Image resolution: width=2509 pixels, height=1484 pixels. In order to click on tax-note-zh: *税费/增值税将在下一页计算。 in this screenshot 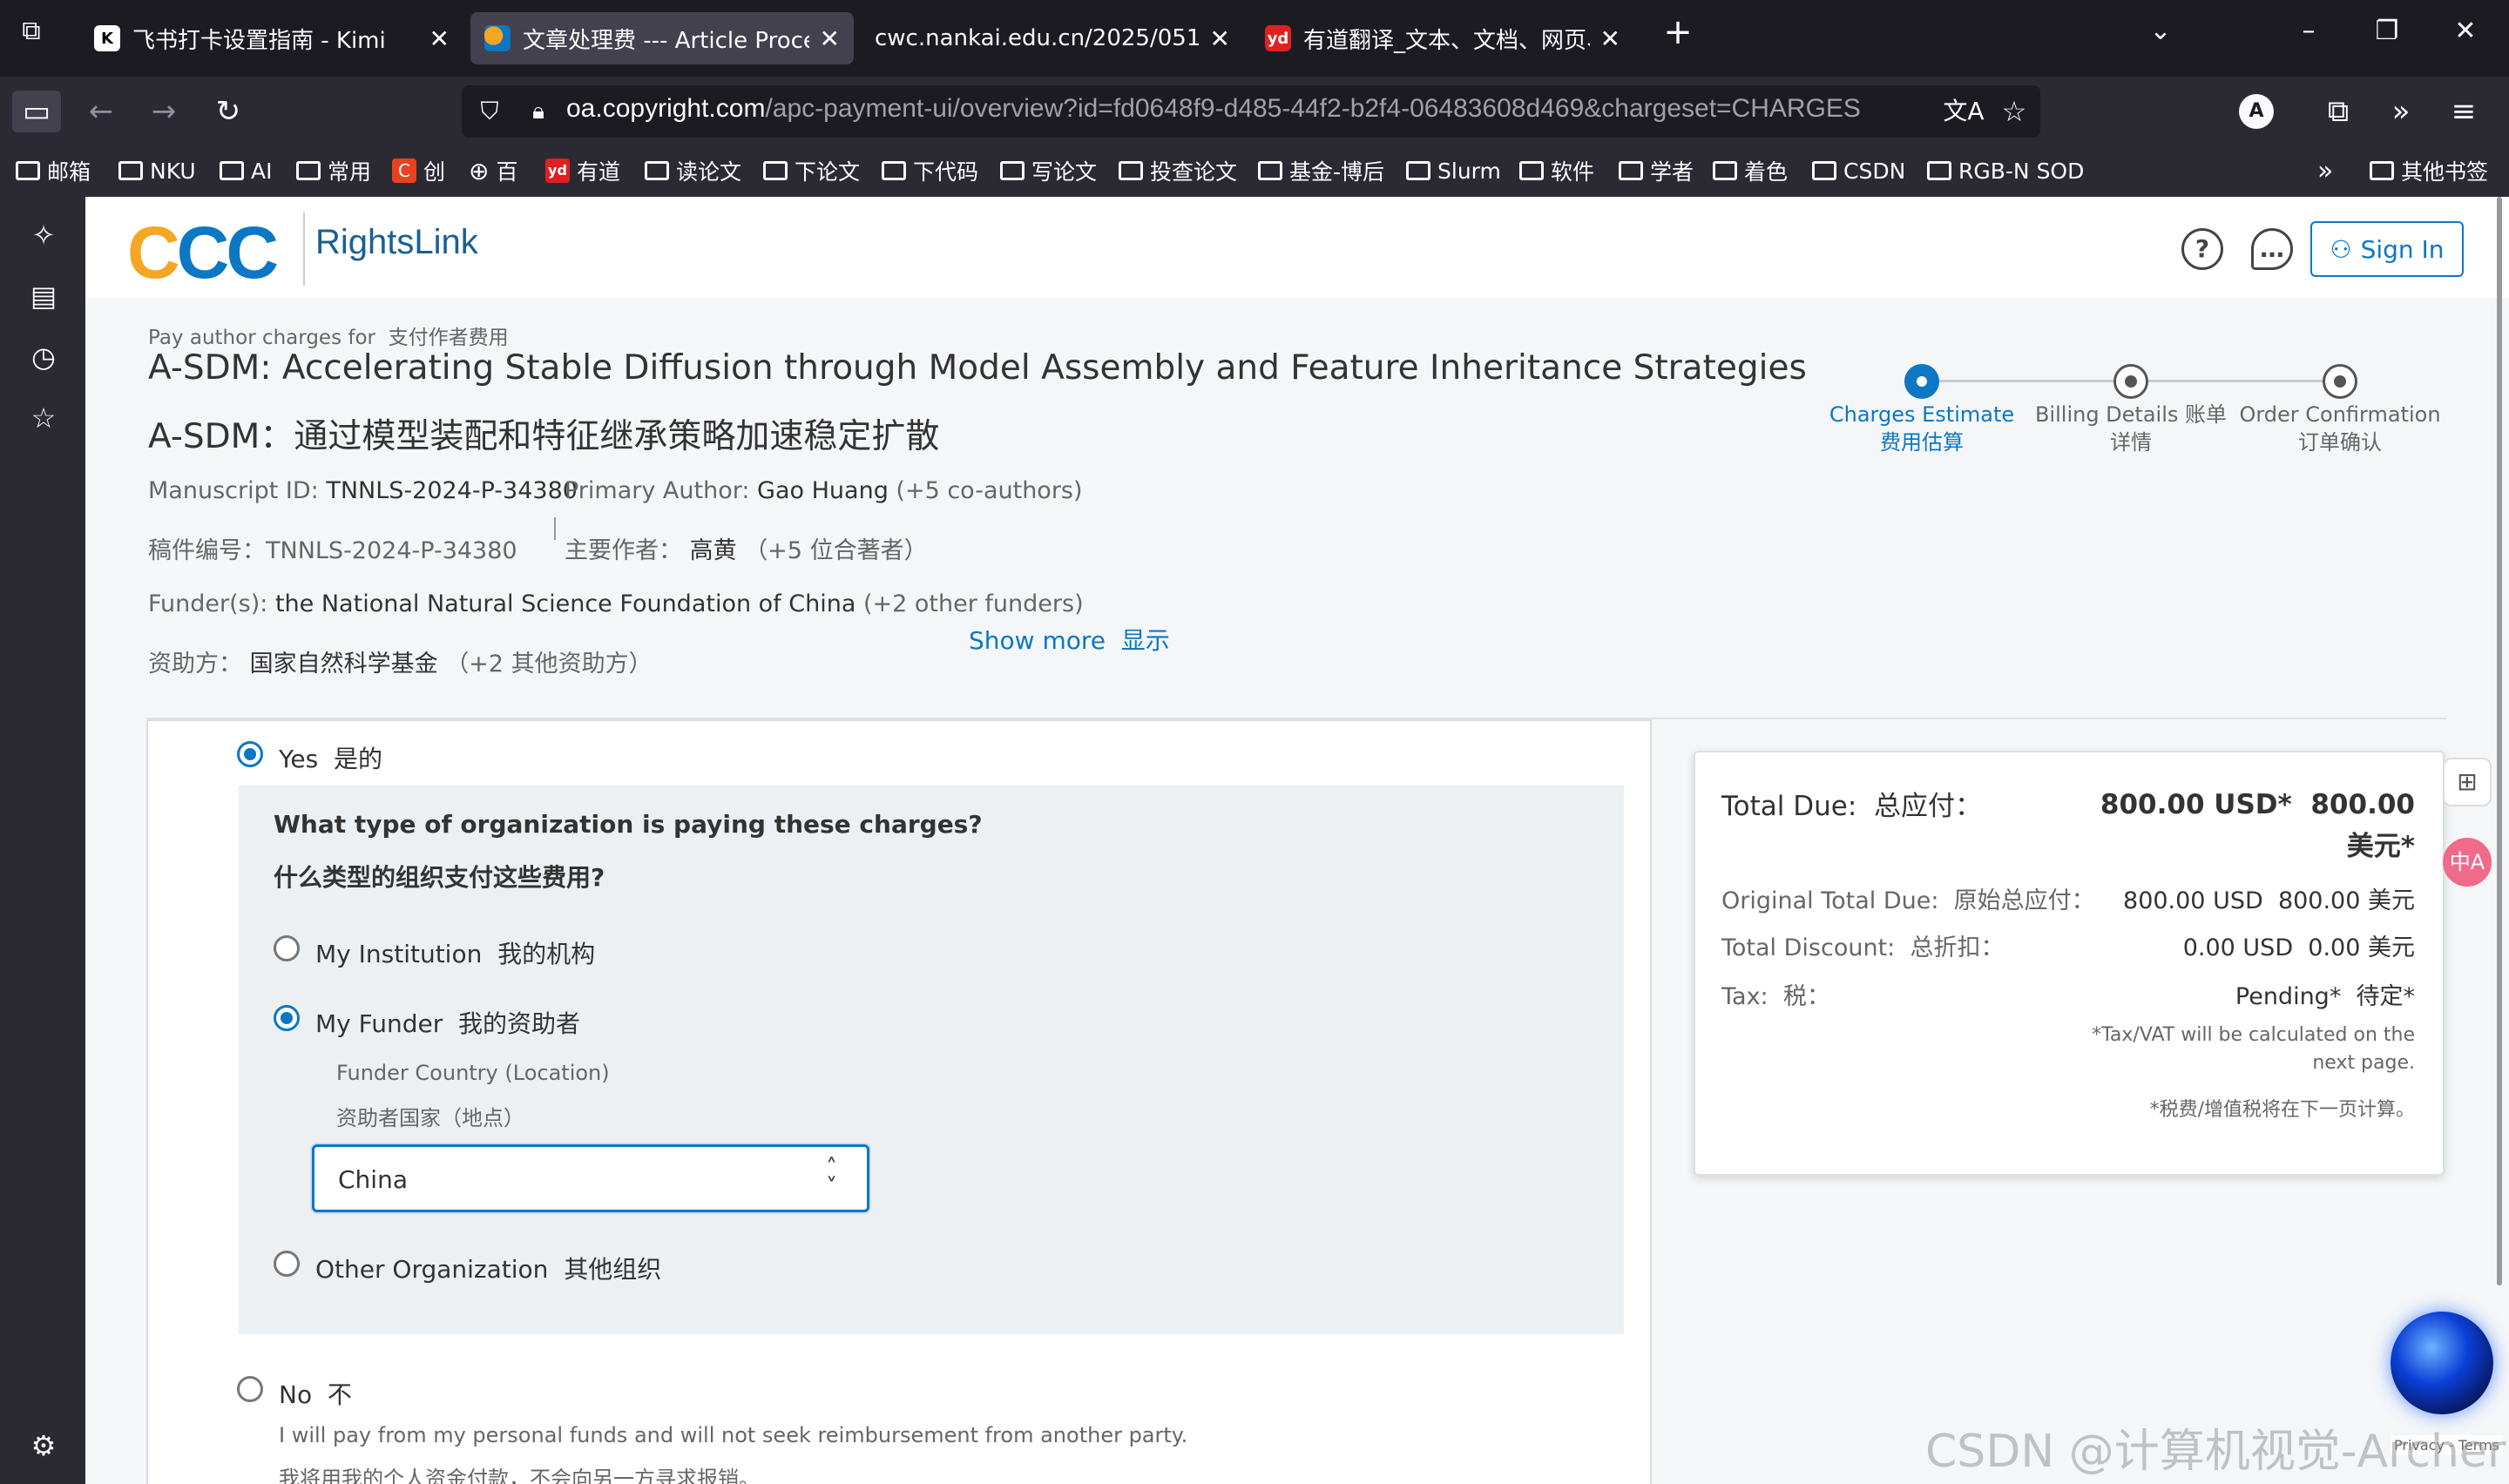, I will do `click(2282, 1110)`.